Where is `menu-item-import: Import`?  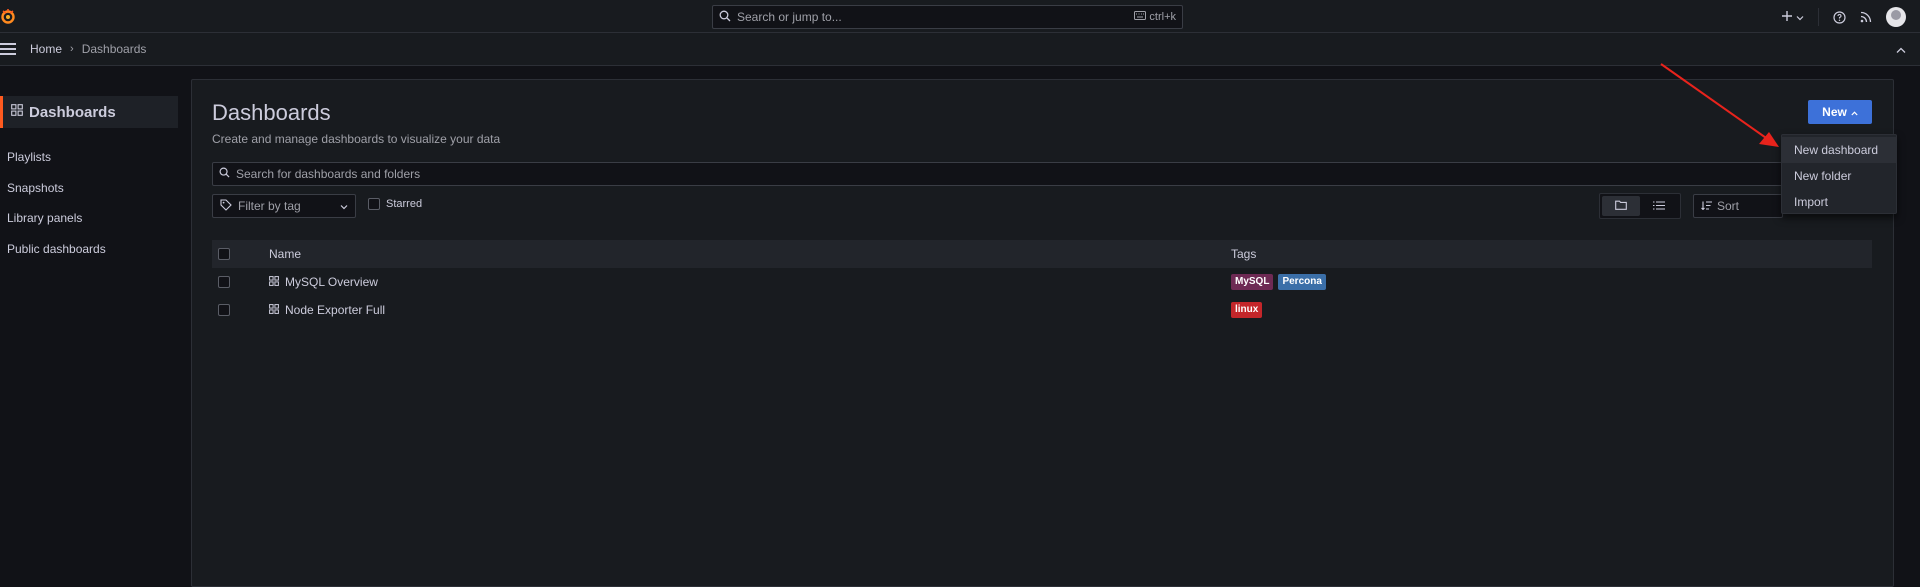
menu-item-import: Import is located at coordinates (1839, 202).